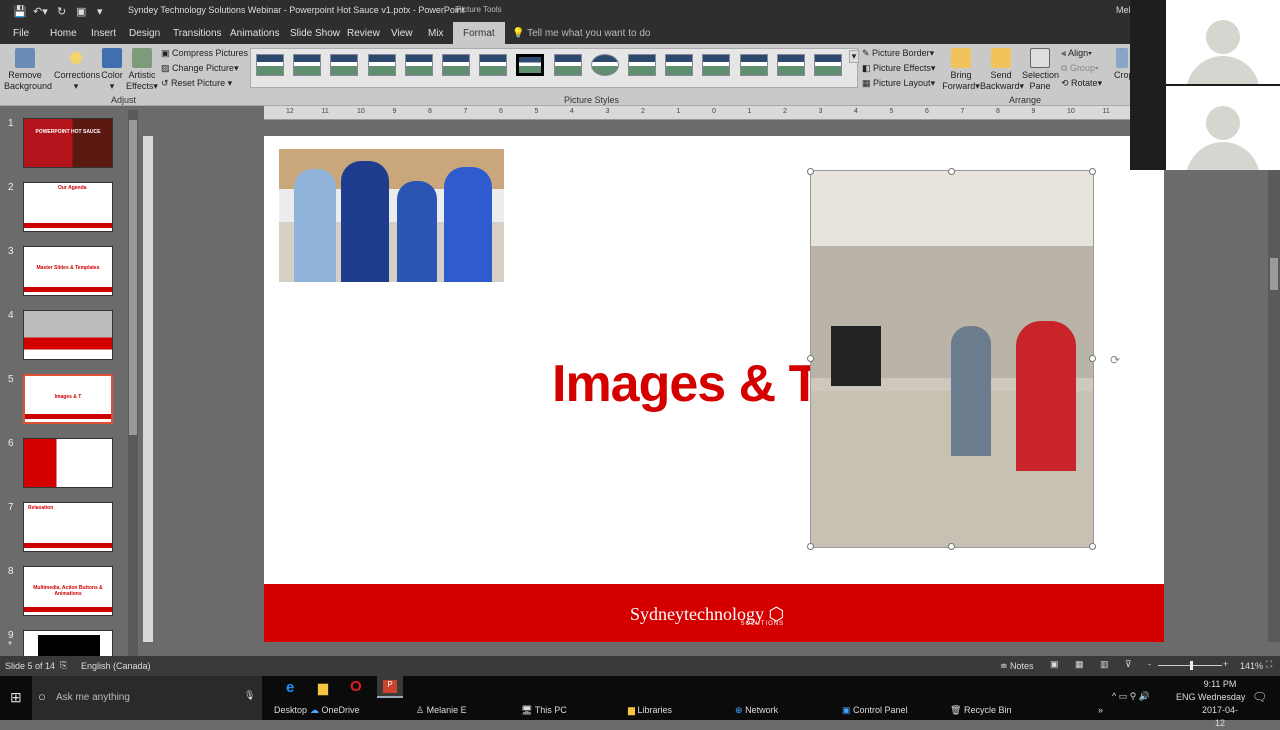  I want to click on align-button: ⫷ Align▾, so click(1076, 53).